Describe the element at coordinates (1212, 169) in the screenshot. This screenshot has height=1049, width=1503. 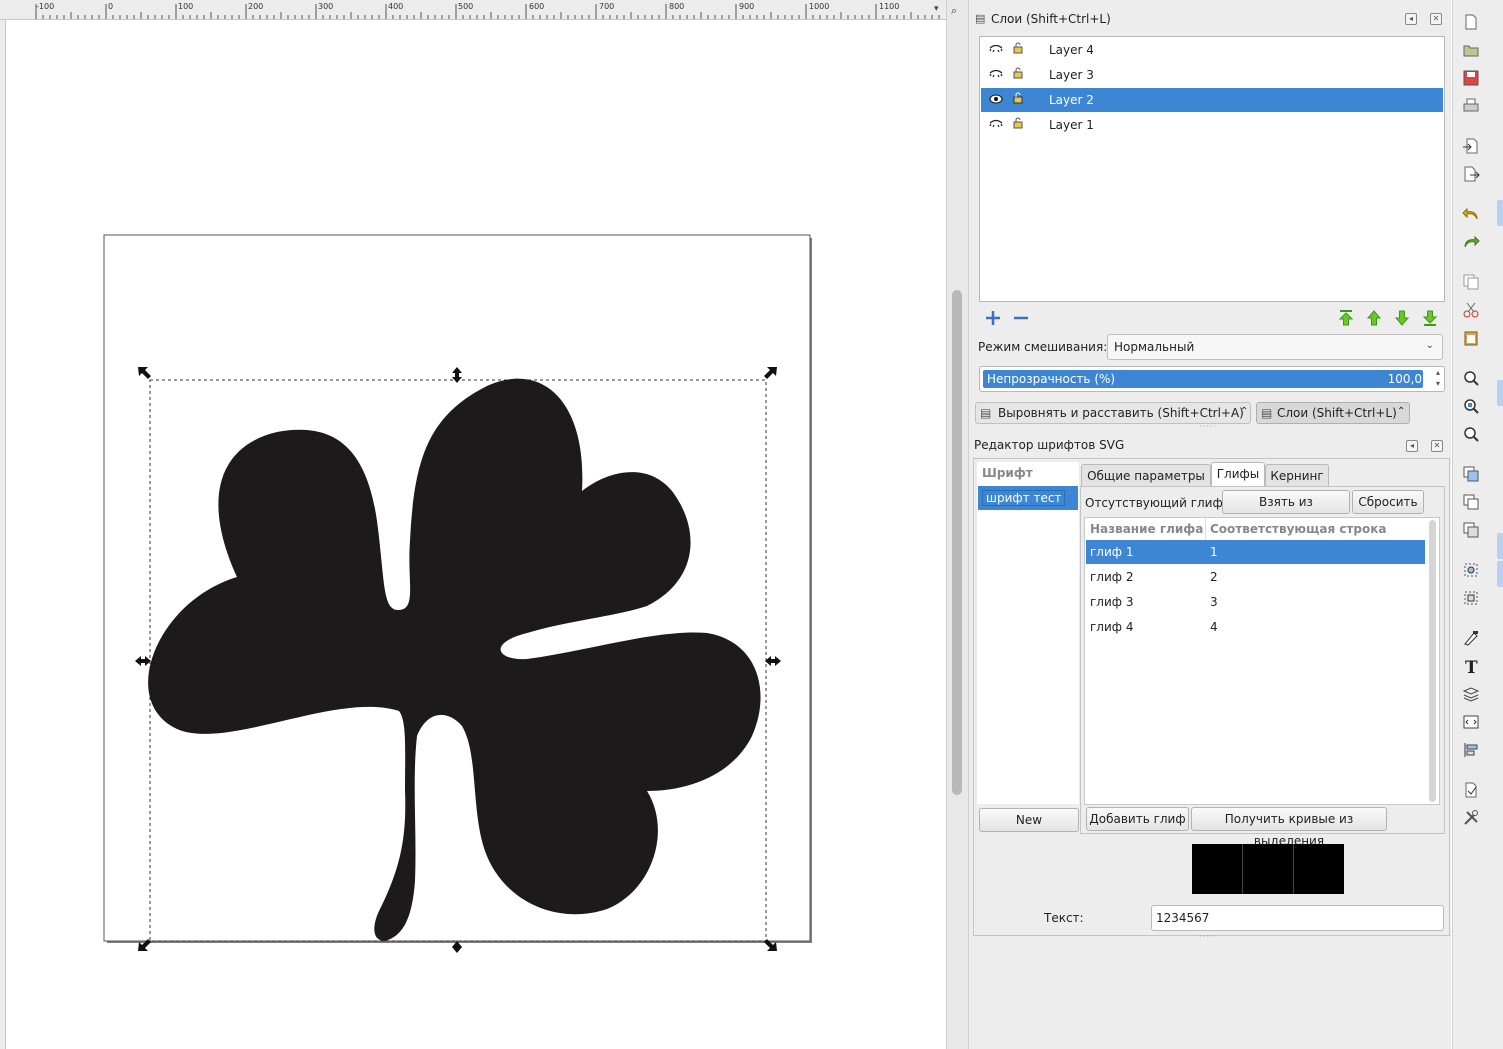
I see `layers-list: Layer 4 Layer 3 Layer 2 Layer 1` at that location.